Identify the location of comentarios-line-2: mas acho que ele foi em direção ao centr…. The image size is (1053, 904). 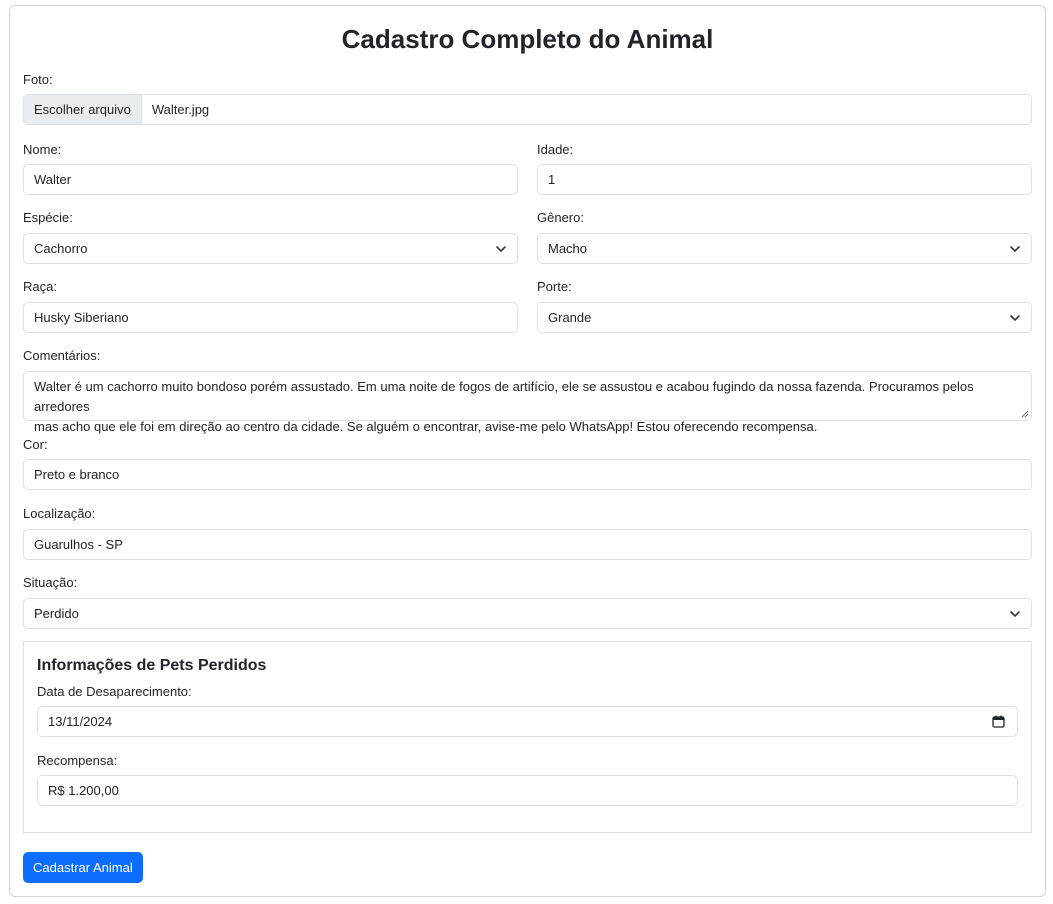
(426, 426).